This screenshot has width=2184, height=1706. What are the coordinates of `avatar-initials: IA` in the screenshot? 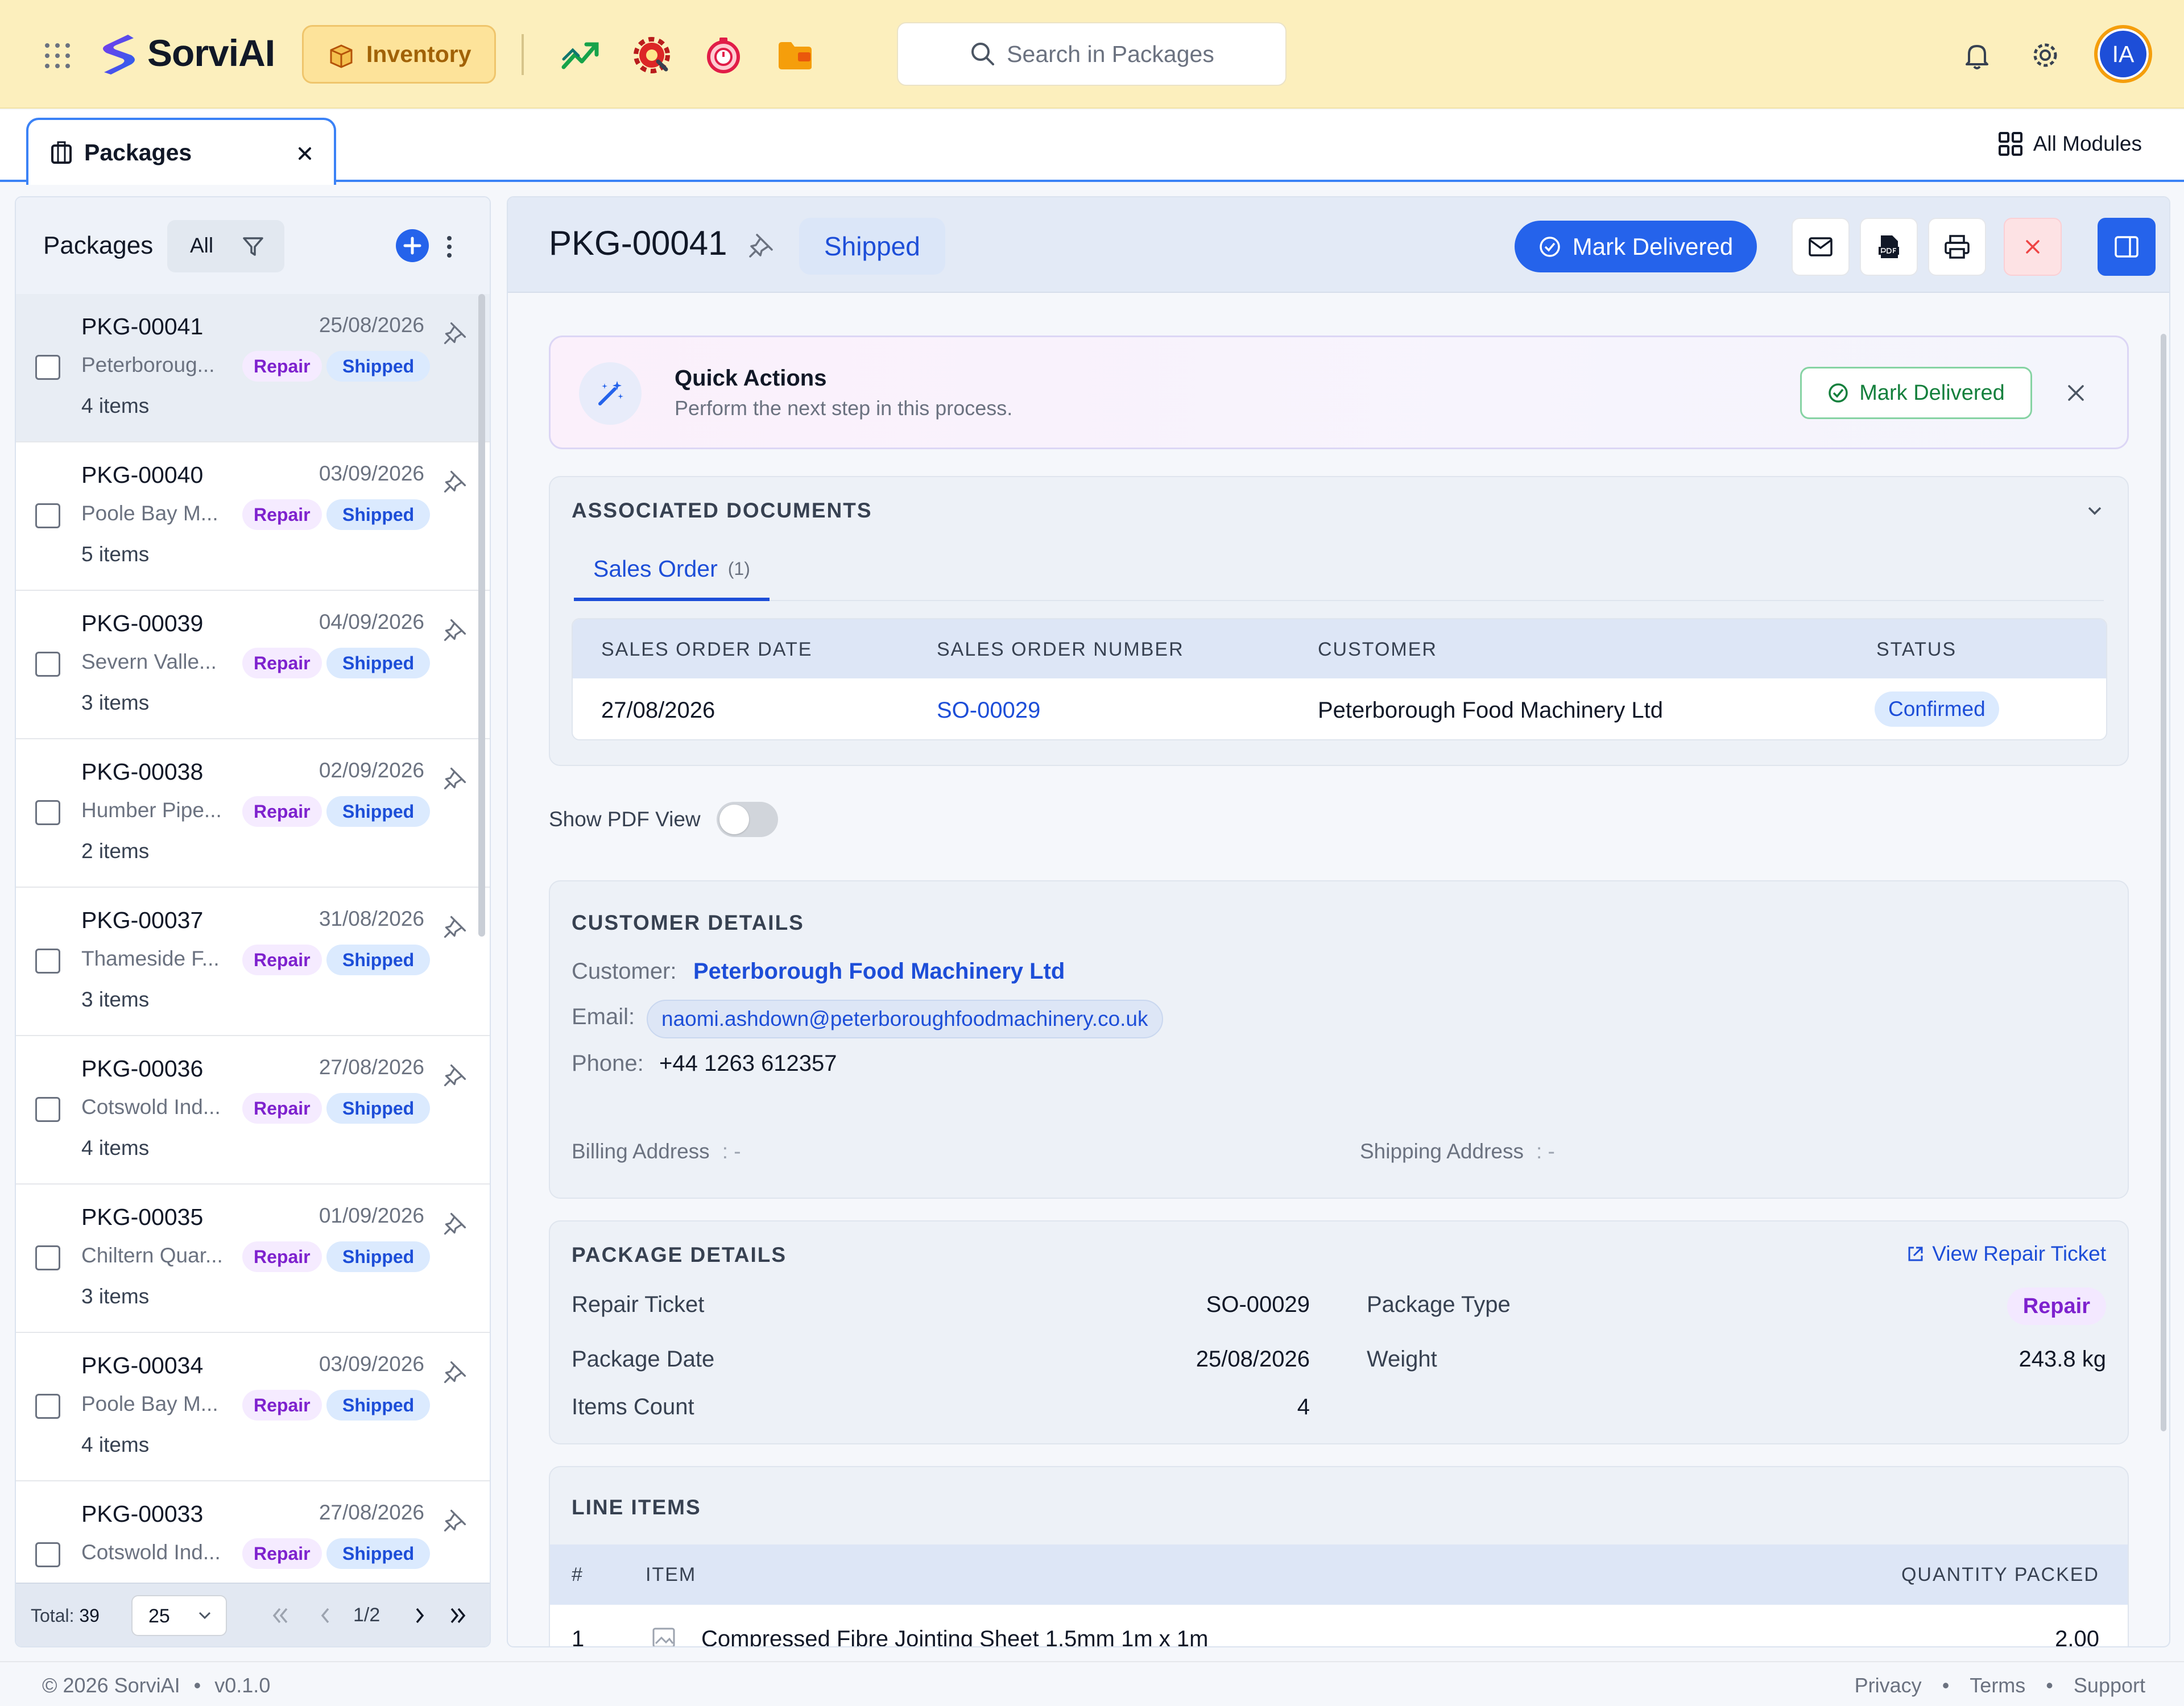 It's located at (2123, 53).